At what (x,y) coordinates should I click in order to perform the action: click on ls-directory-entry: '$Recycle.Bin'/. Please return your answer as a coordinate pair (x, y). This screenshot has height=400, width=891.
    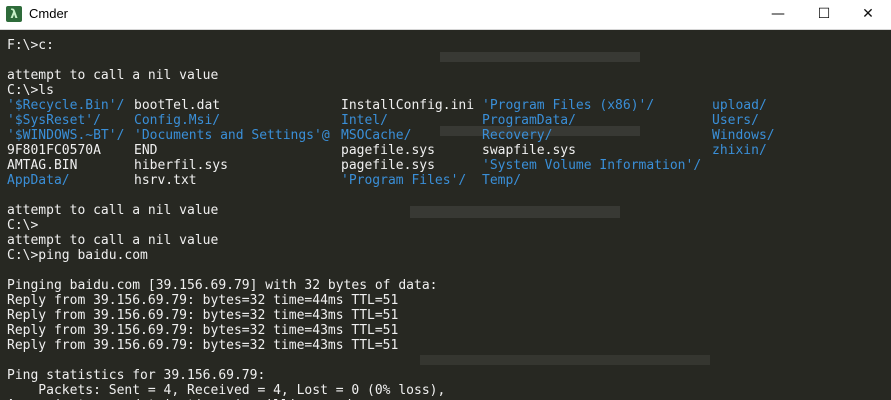
    Looking at the image, I should click on (66, 105).